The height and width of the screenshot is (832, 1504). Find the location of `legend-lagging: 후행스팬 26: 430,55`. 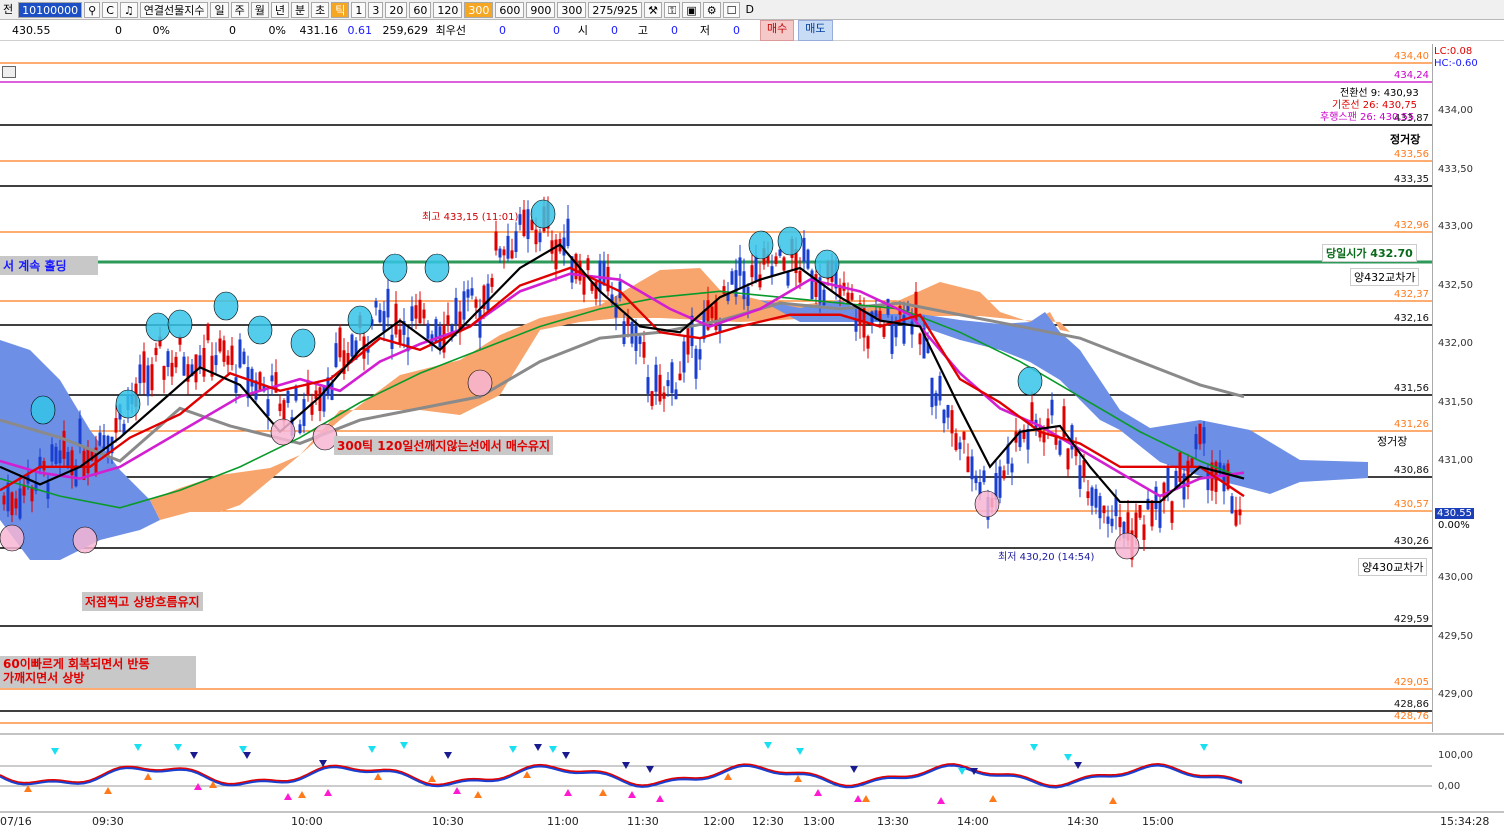

legend-lagging: 후행스팬 26: 430,55 is located at coordinates (1367, 117).